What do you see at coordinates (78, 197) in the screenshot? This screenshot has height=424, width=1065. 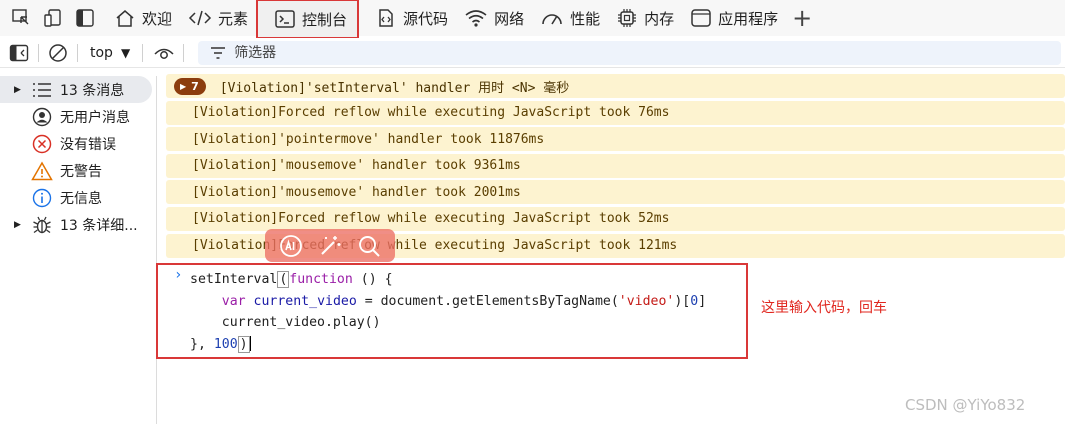 I see `sidebar-item-info: 无信息` at bounding box center [78, 197].